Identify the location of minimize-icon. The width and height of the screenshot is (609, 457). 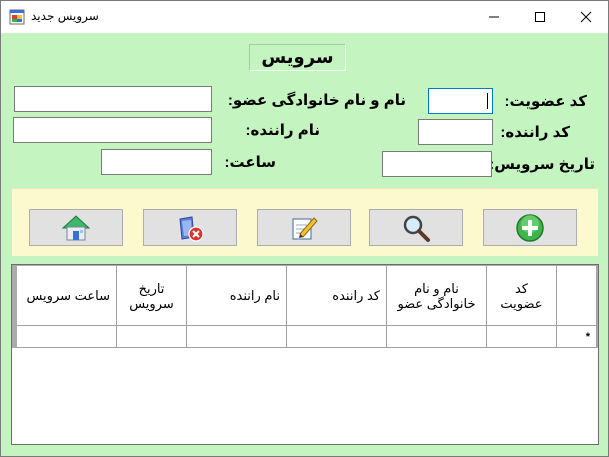
(494, 17).